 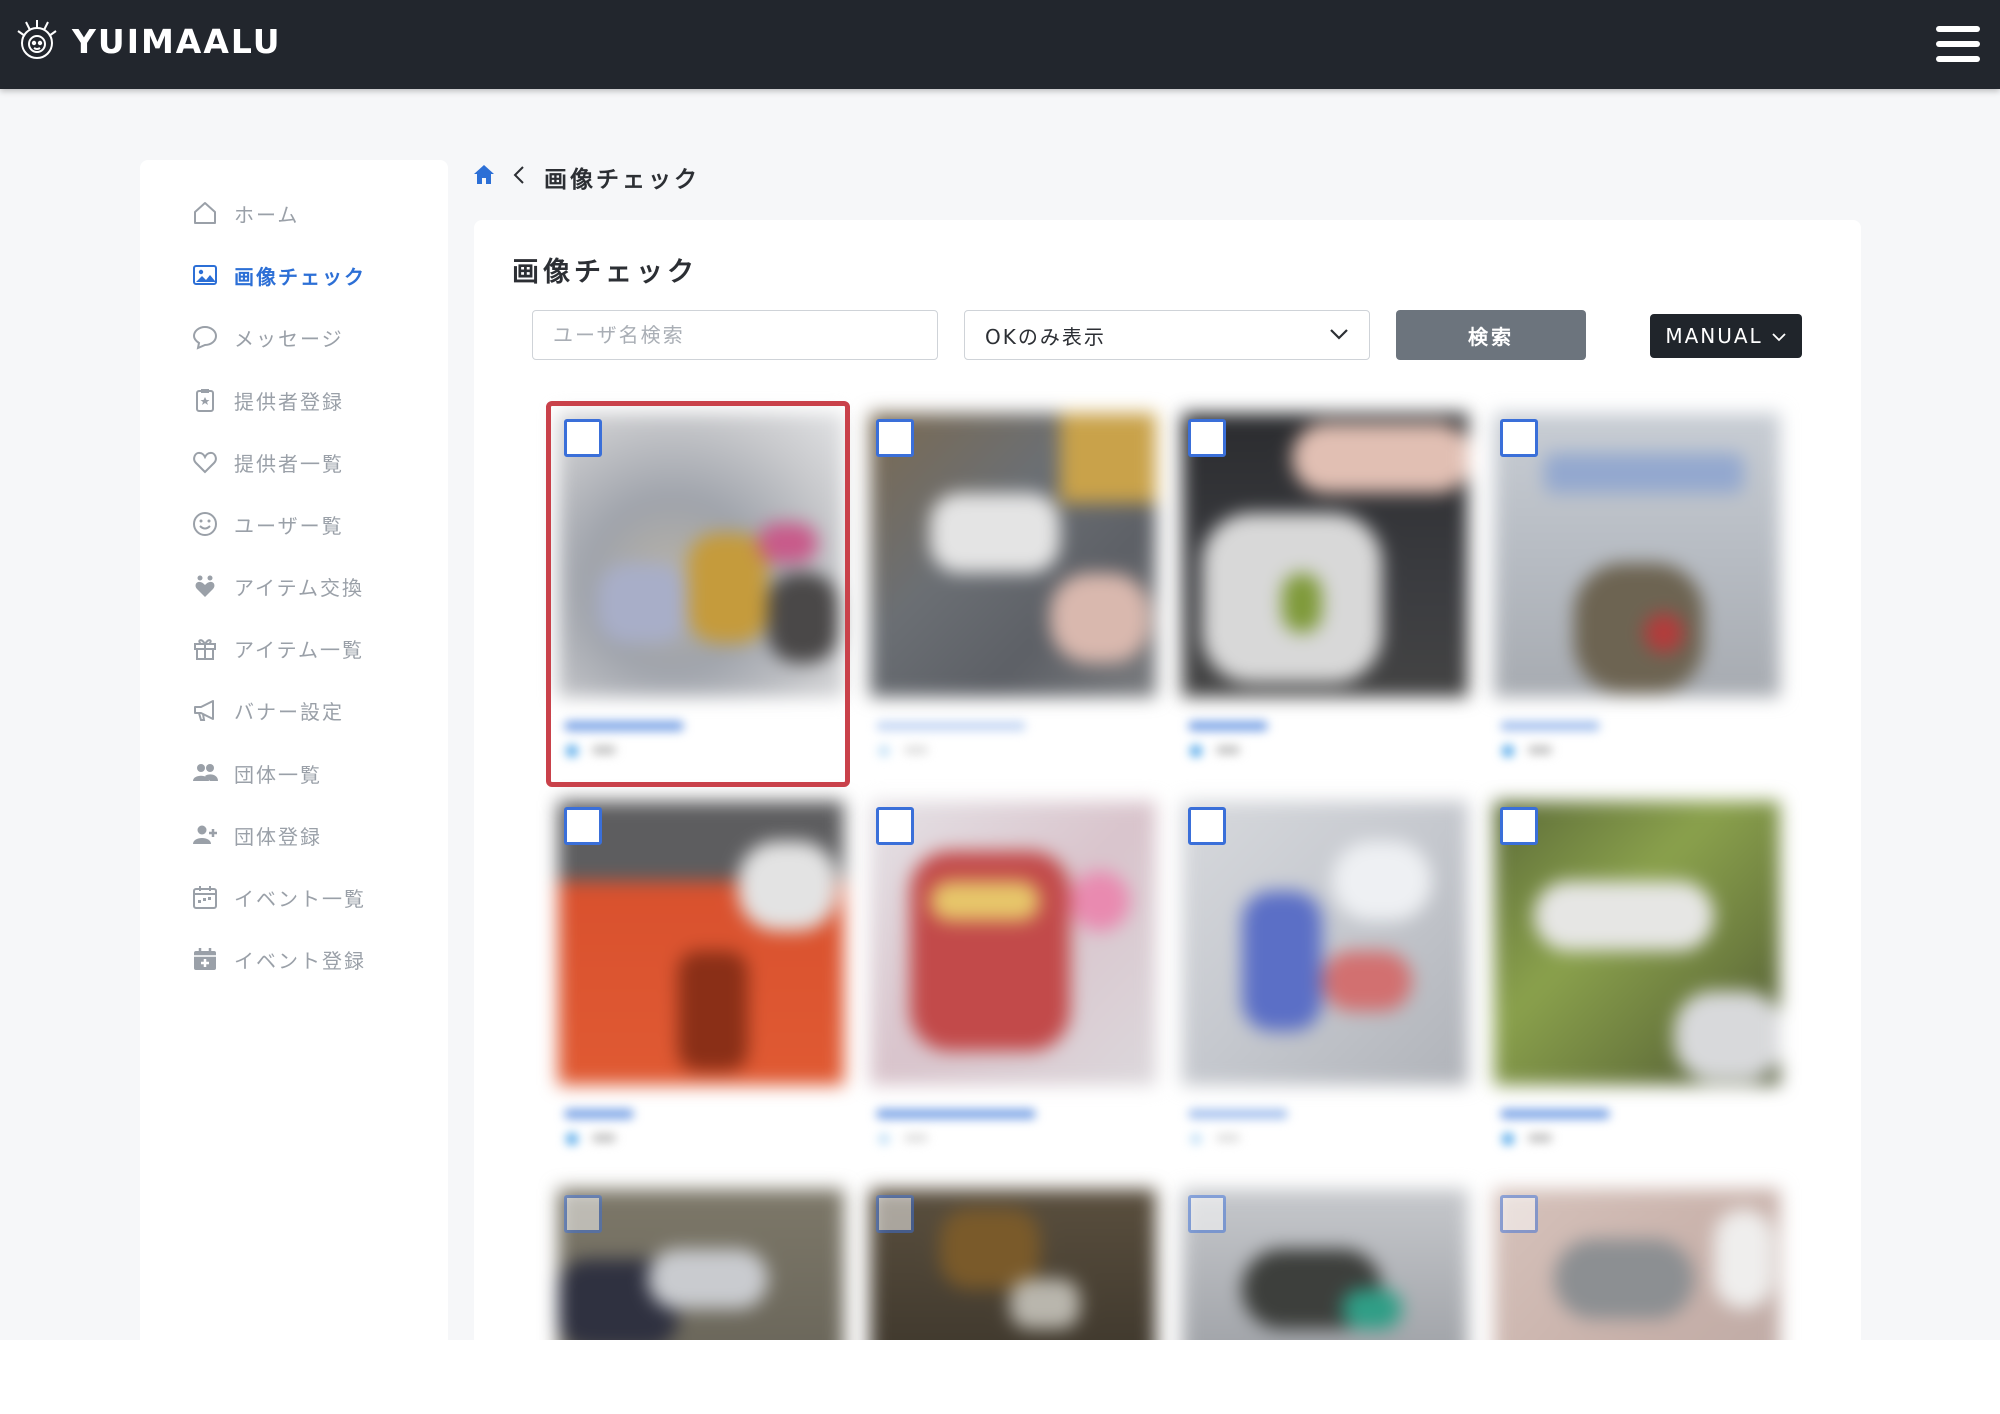 I want to click on sidebar-item-label: 提供者登録, so click(x=289, y=401).